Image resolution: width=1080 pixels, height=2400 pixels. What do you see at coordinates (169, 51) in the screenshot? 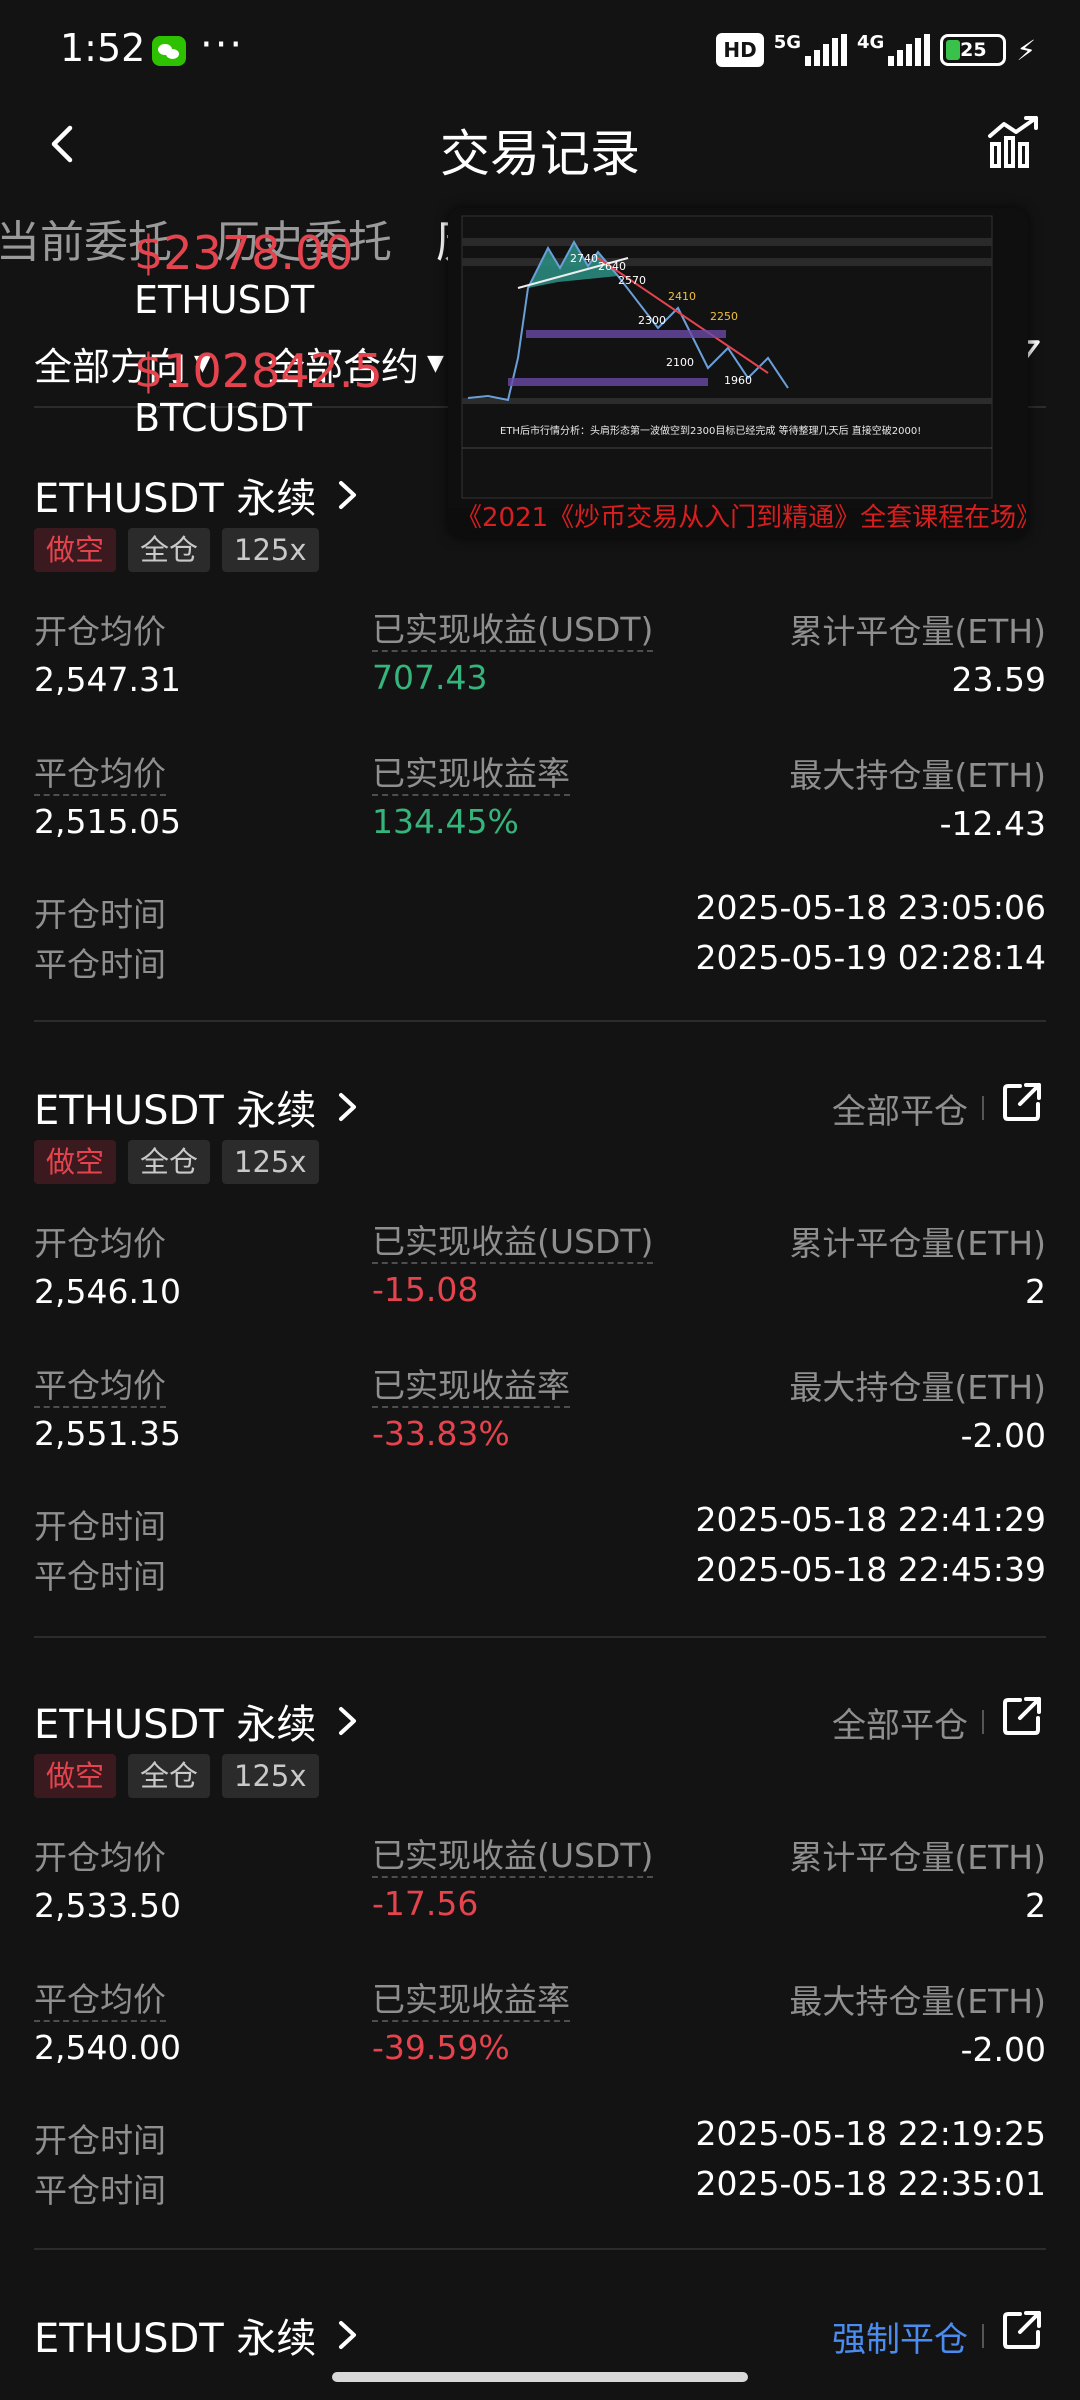
I see `wechat-notification-icon` at bounding box center [169, 51].